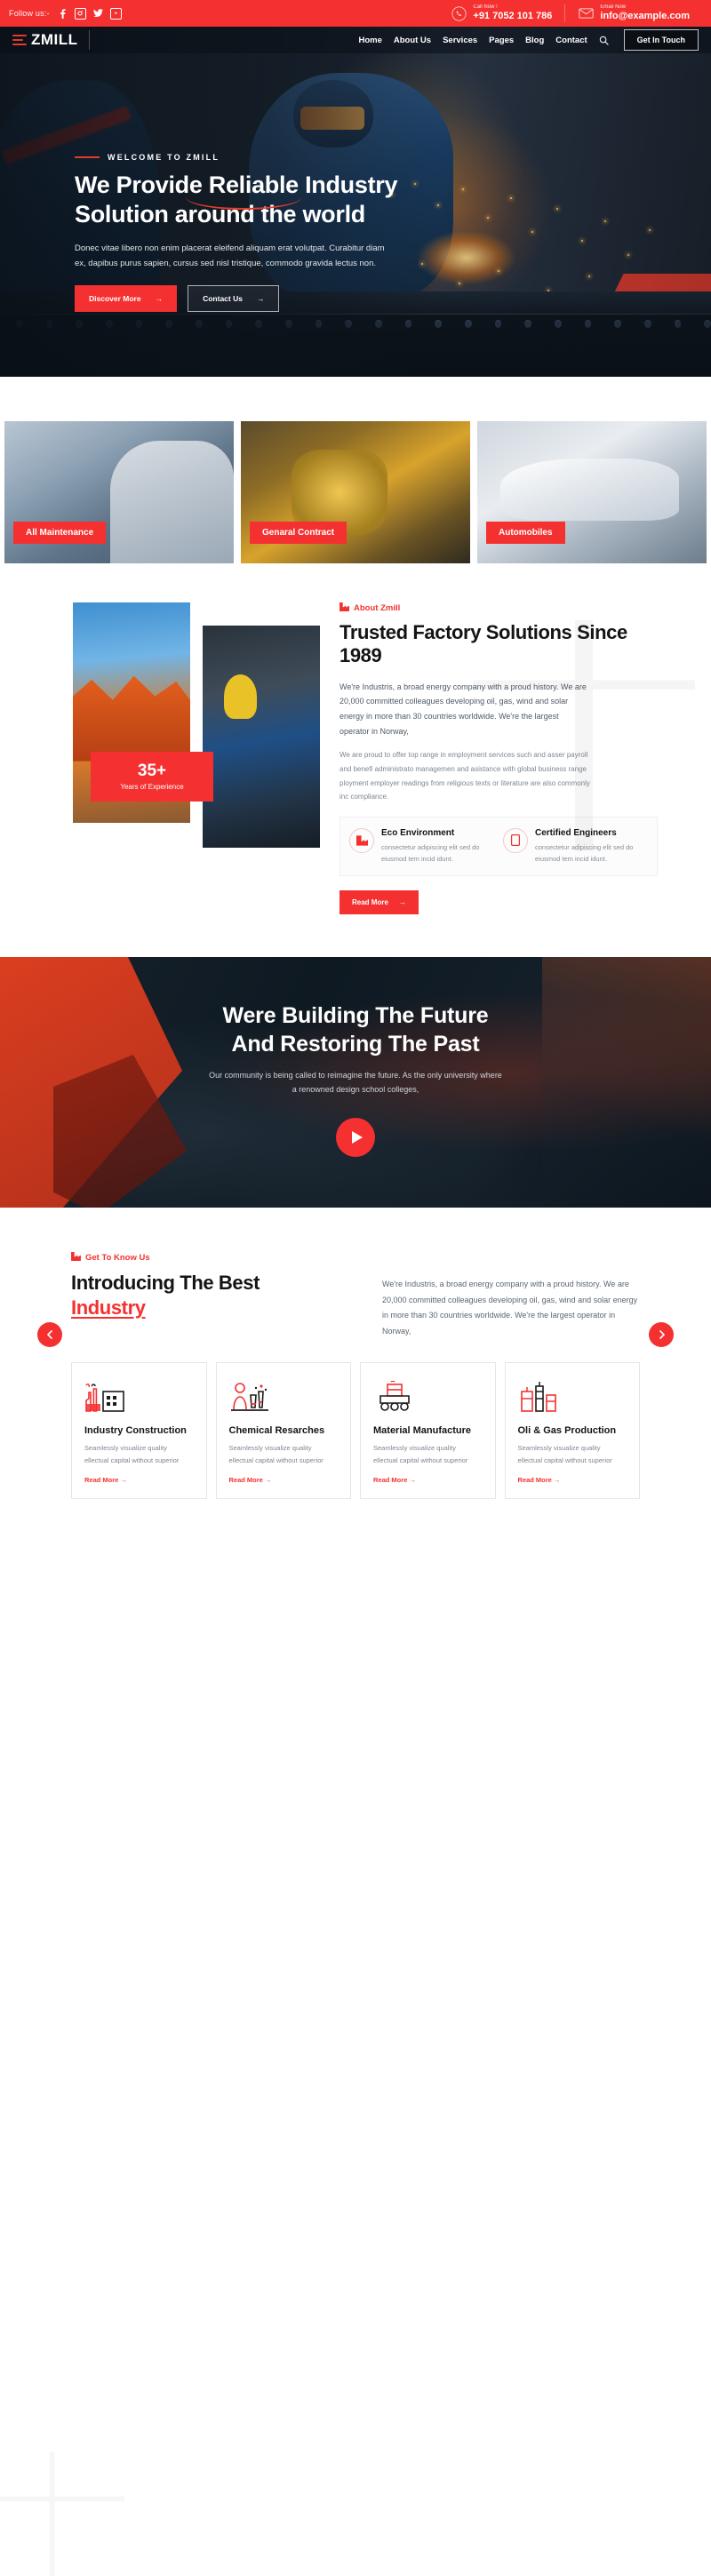 The width and height of the screenshot is (711, 2576). Describe the element at coordinates (428, 1396) in the screenshot. I see `conveyor-icon` at that location.